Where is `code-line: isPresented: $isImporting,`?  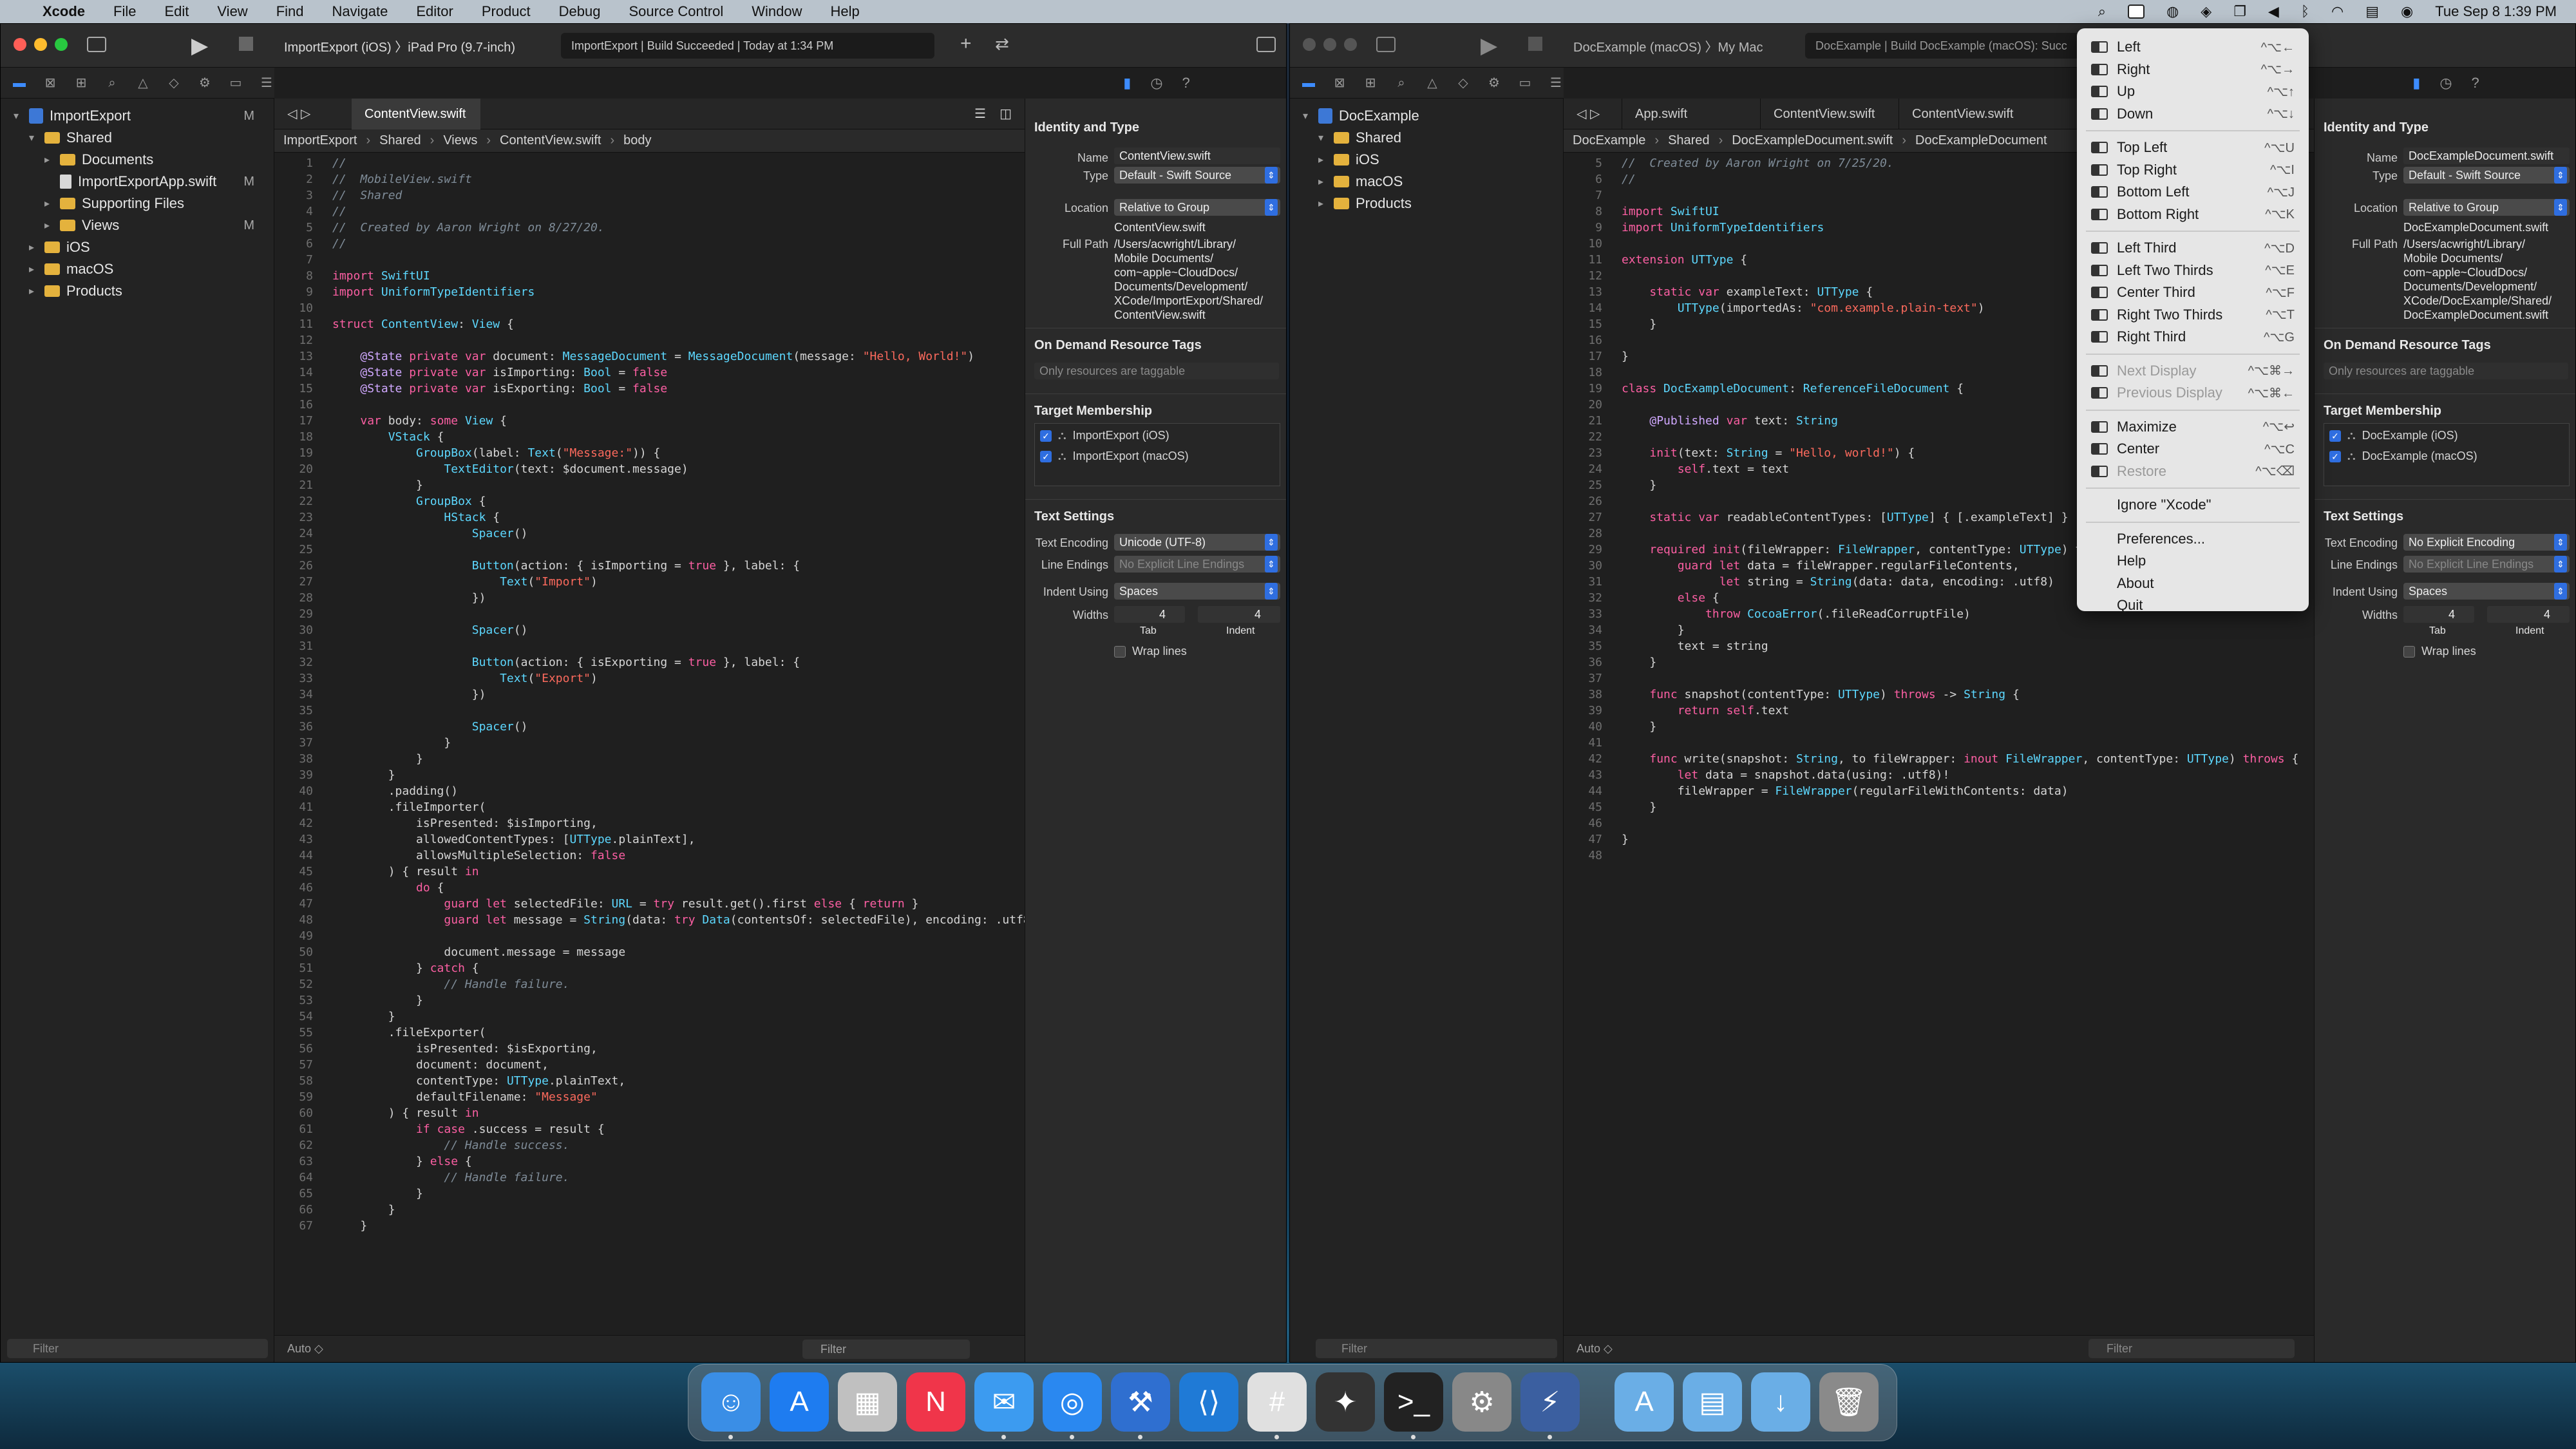
code-line: isPresented: $isImporting, is located at coordinates (465, 823).